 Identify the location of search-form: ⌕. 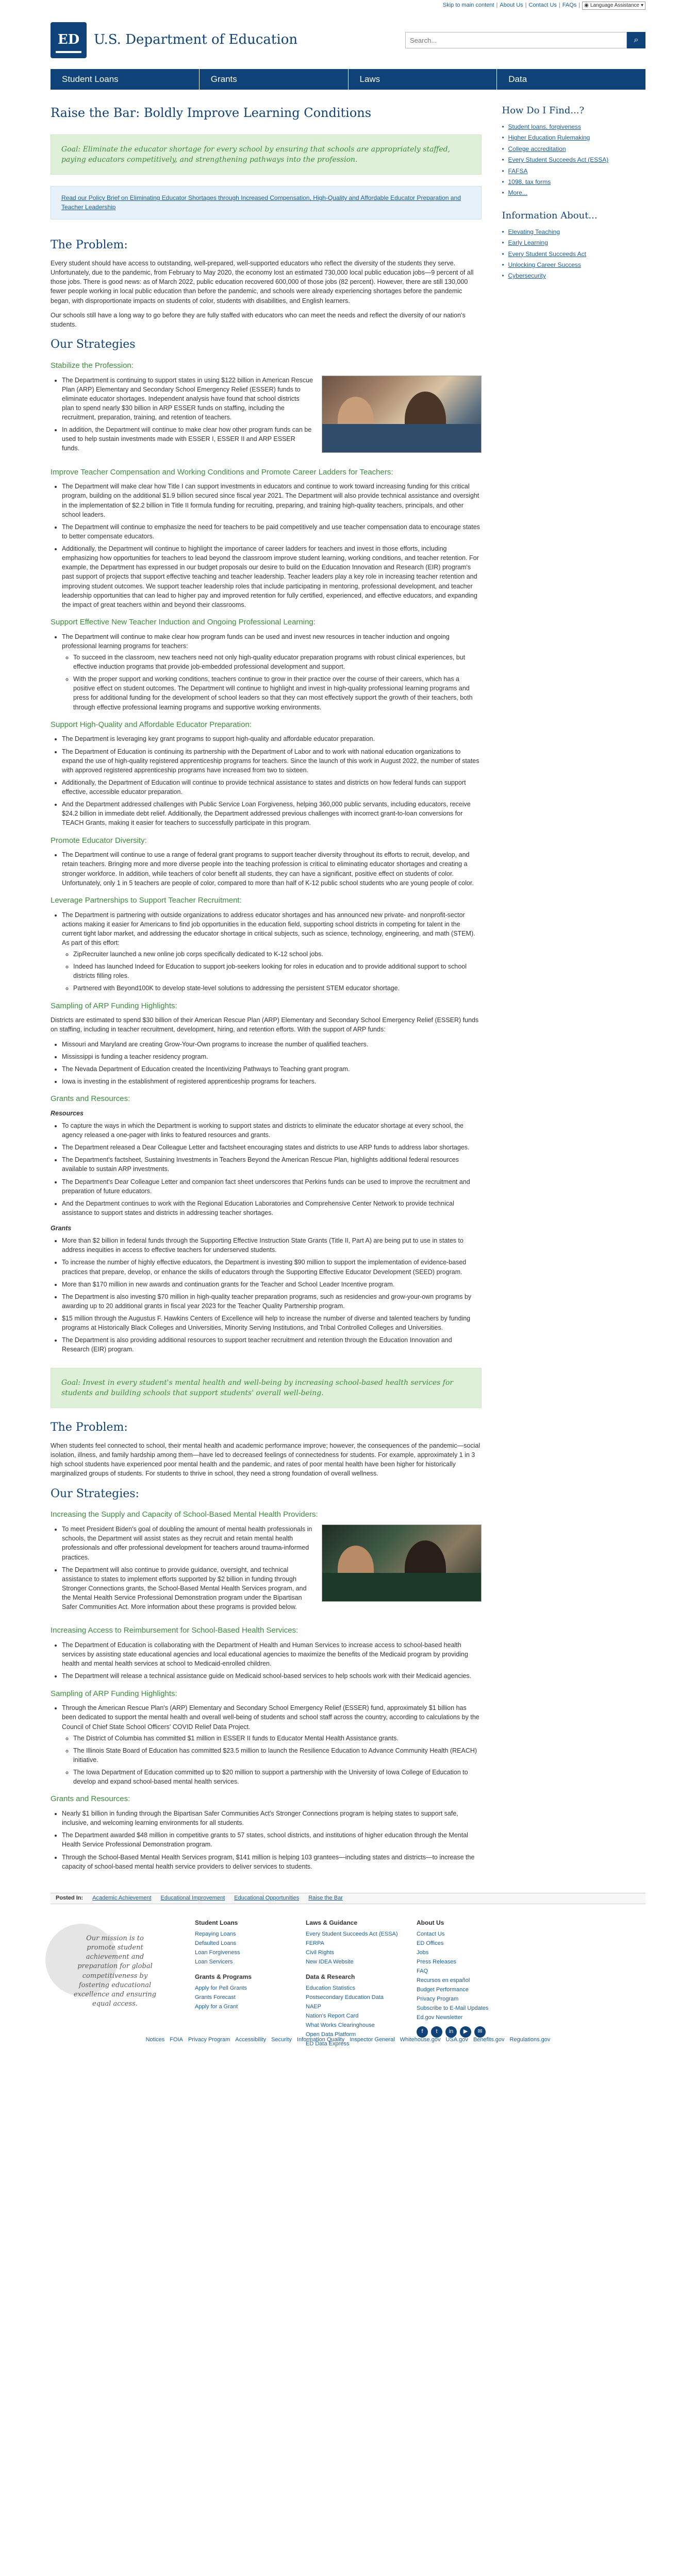
(525, 40).